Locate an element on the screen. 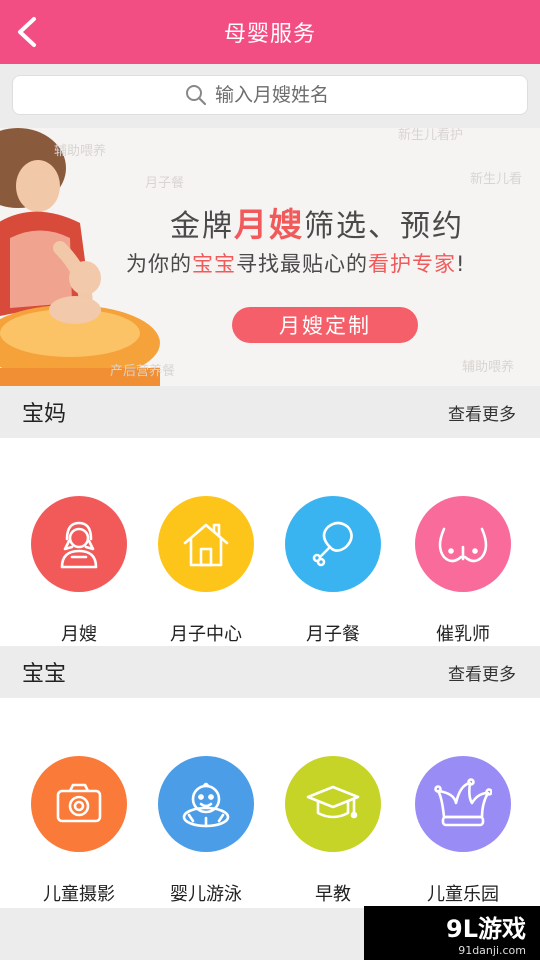  site-watermark: 9L游戏 91danji.com is located at coordinates (452, 933).